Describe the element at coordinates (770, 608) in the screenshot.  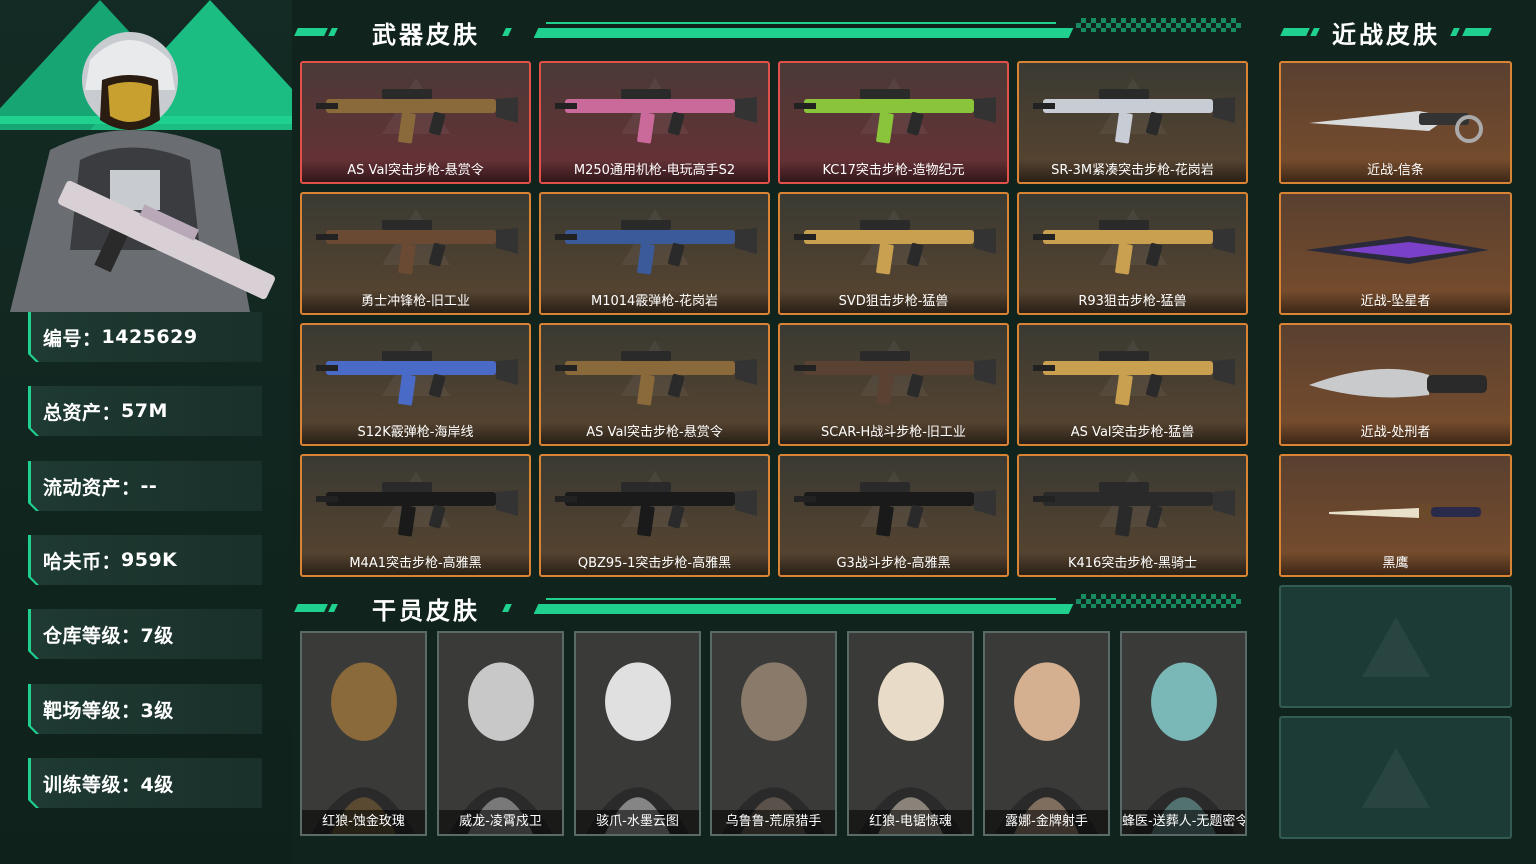
I see `operators-section-header: 干员皮肤` at that location.